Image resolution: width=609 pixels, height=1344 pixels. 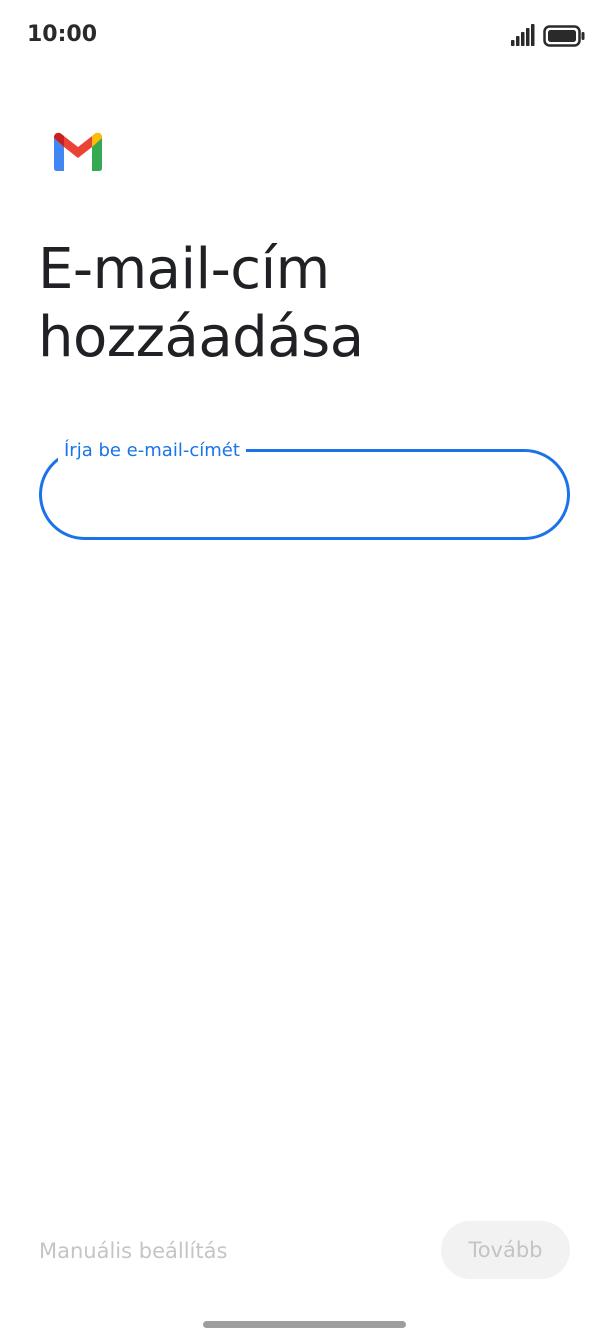 I want to click on email-field-label: Írja be e-mail-címét, so click(x=152, y=451).